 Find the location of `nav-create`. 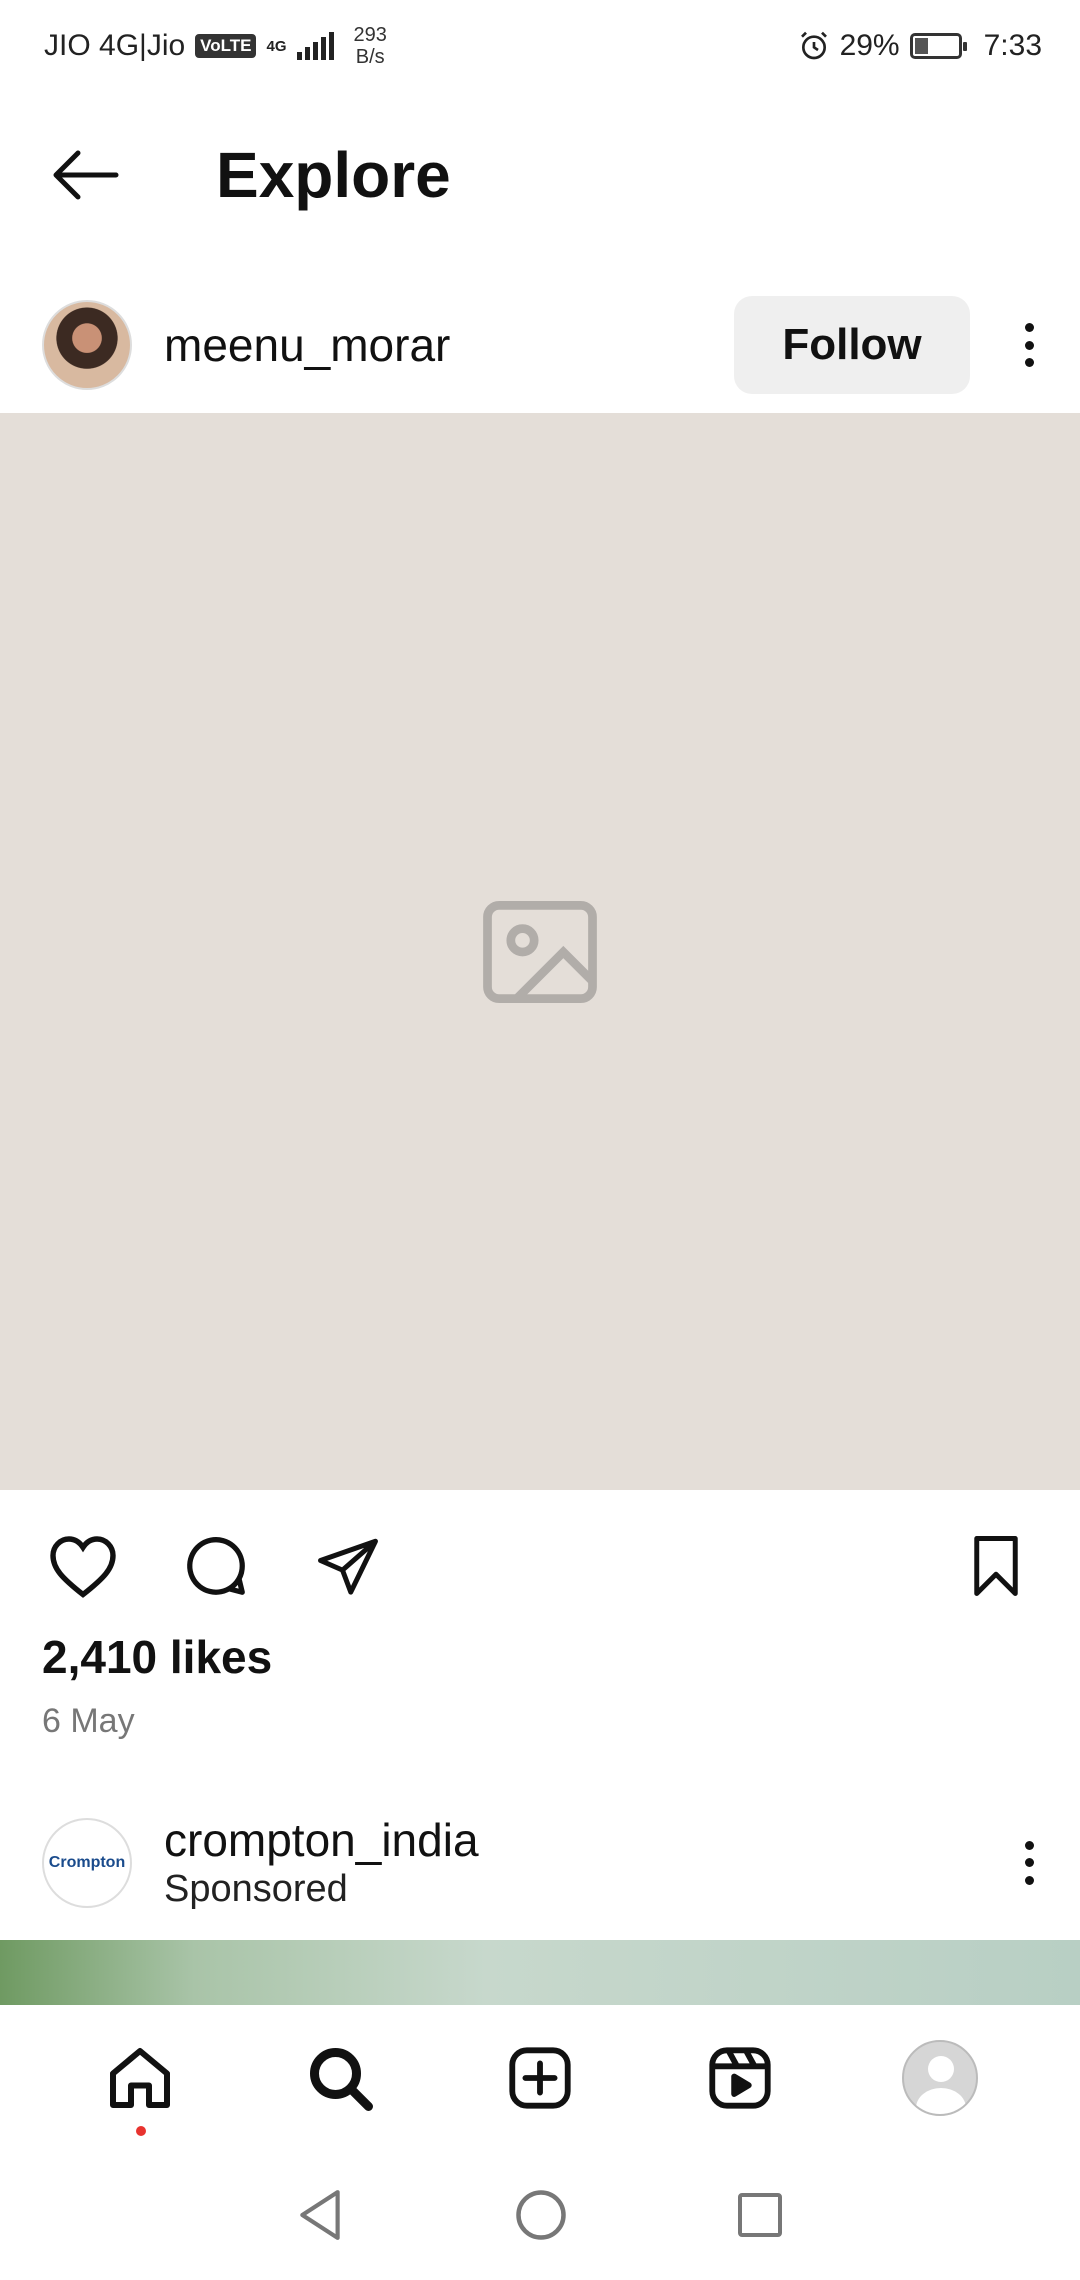

nav-create is located at coordinates (540, 2078).